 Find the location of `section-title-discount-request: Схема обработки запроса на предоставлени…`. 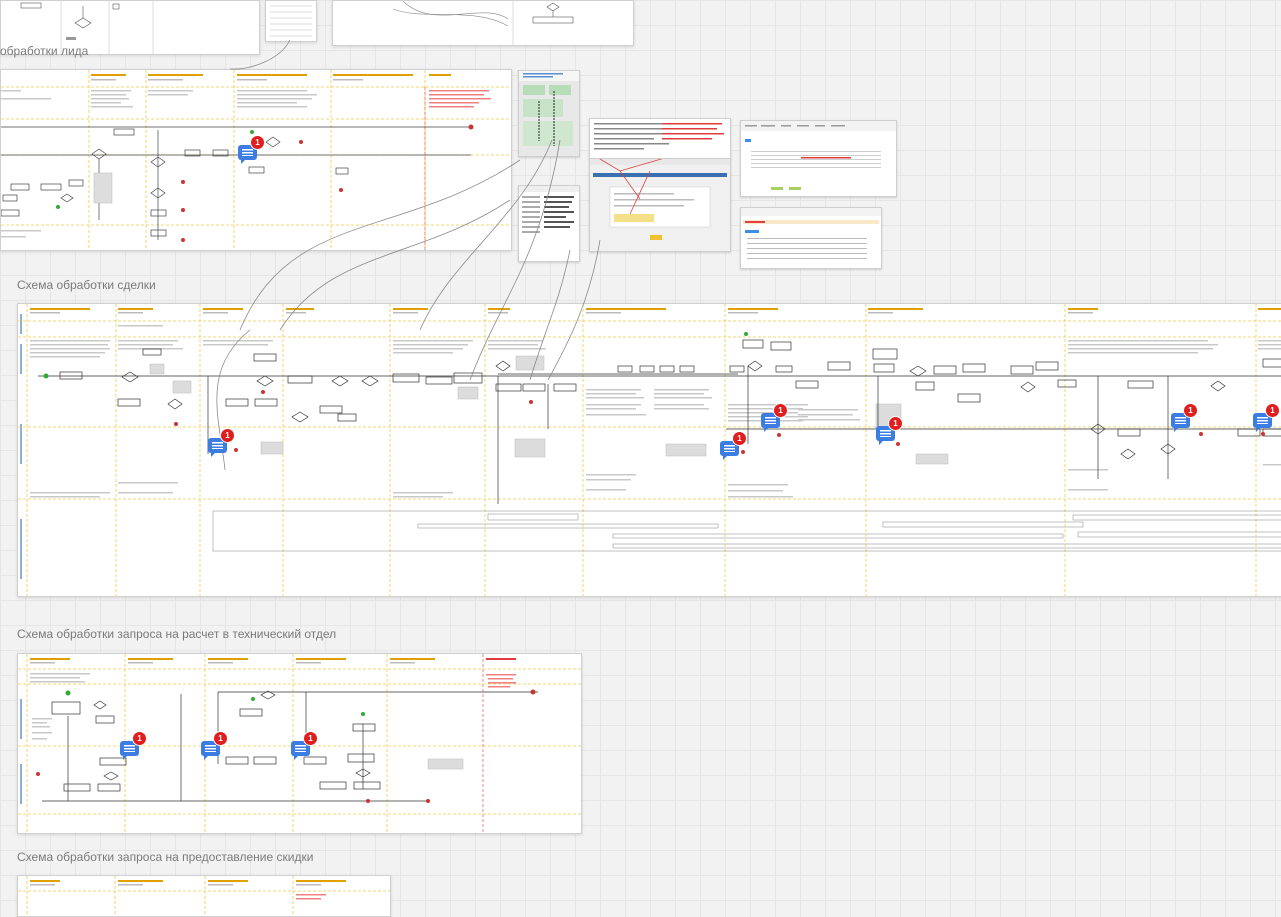

section-title-discount-request: Схема обработки запроса на предоставлени… is located at coordinates (165, 857).